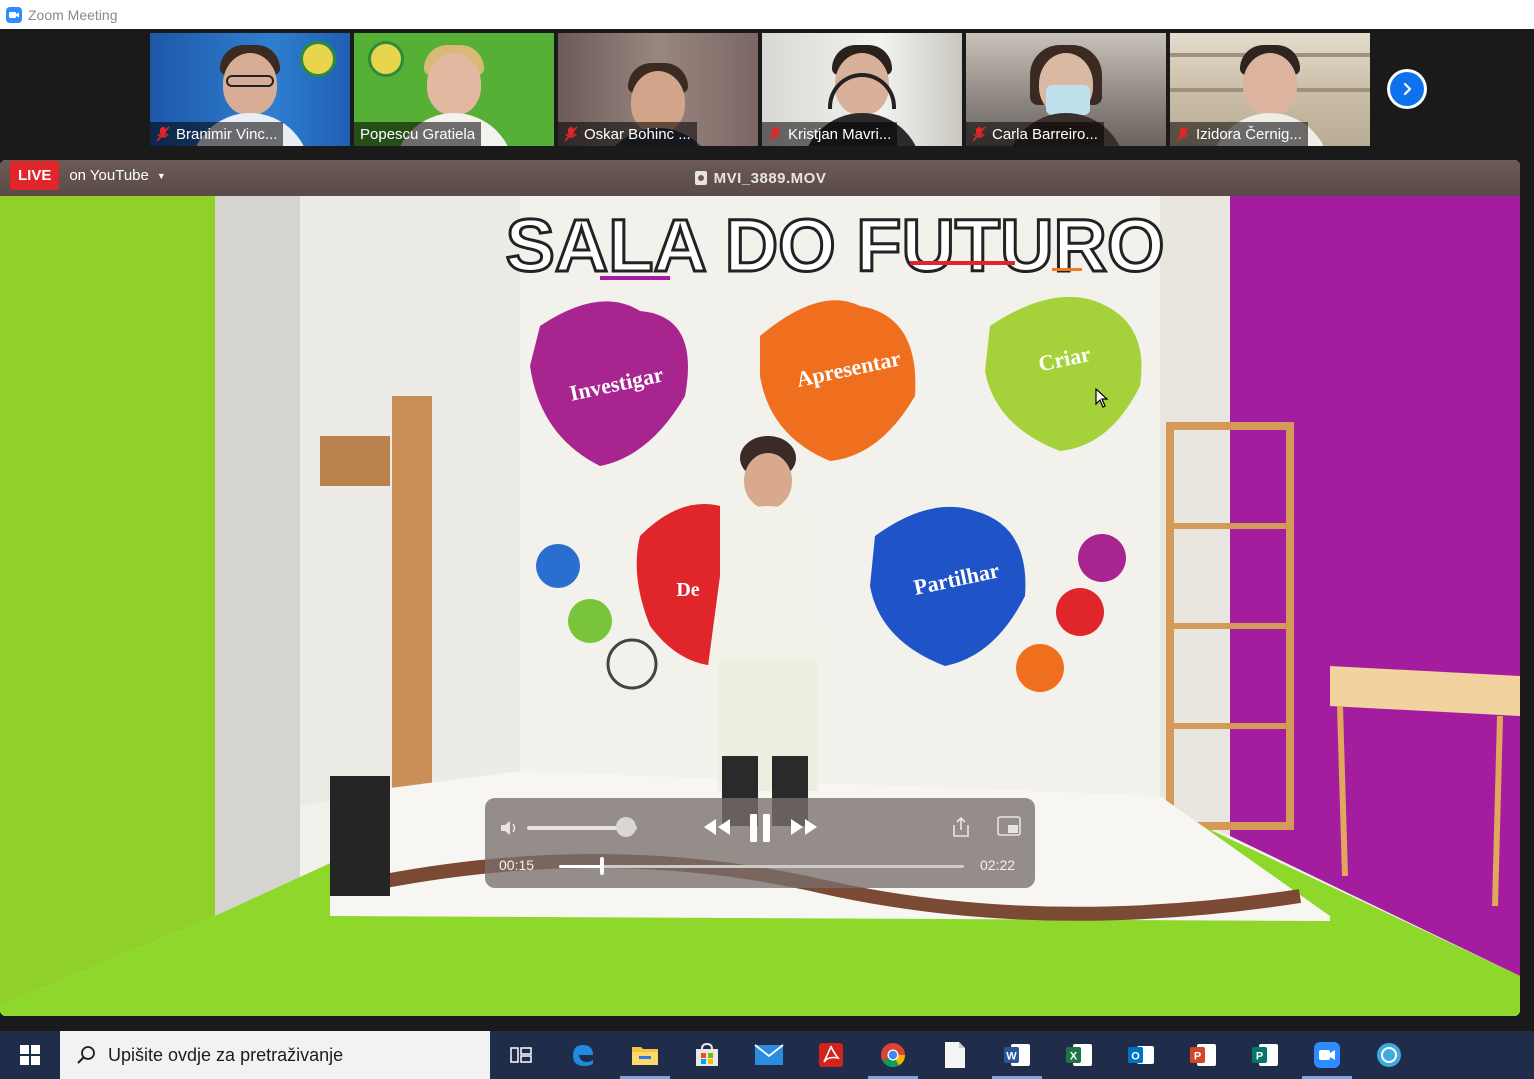  I want to click on app-button, so click(1389, 1055).